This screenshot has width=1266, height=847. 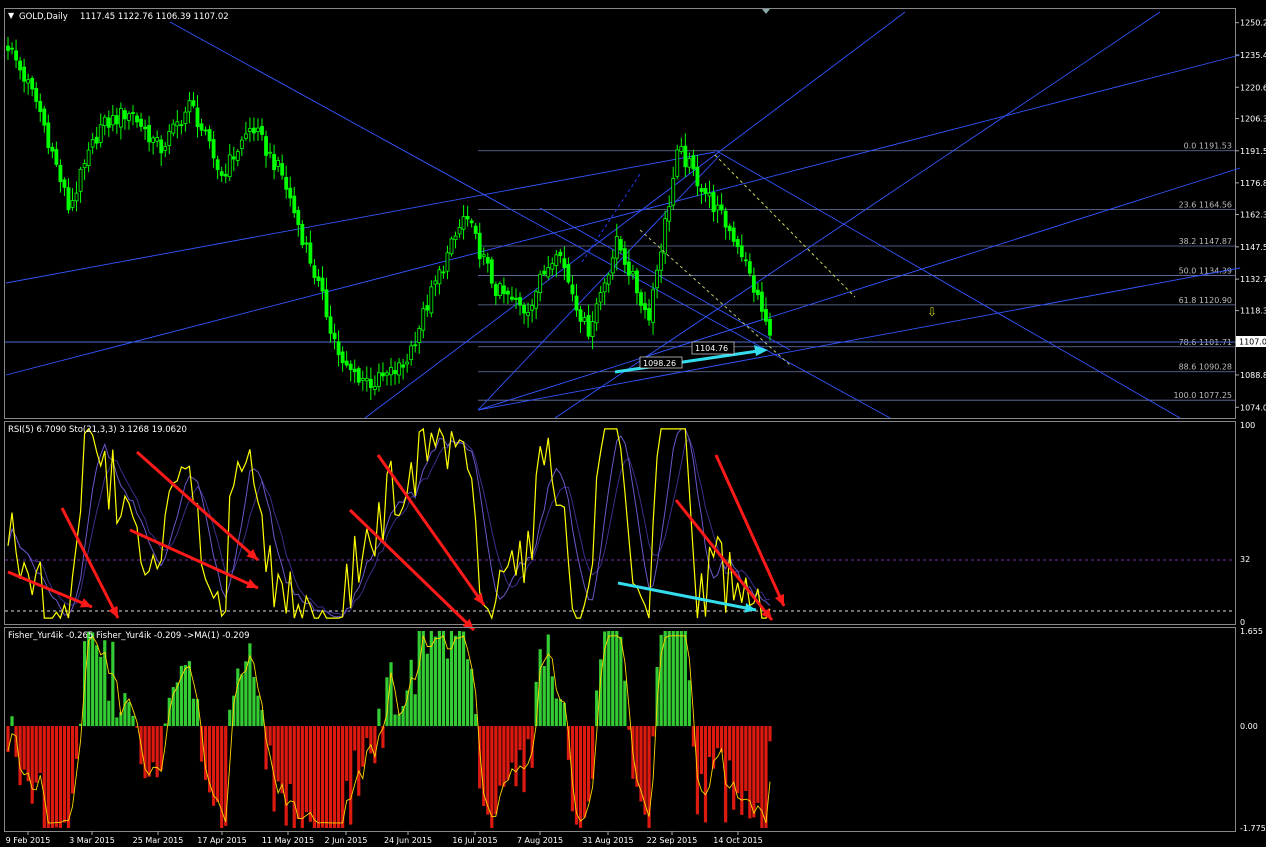 I want to click on fisher-tick-label: 0.00, so click(x=1249, y=726).